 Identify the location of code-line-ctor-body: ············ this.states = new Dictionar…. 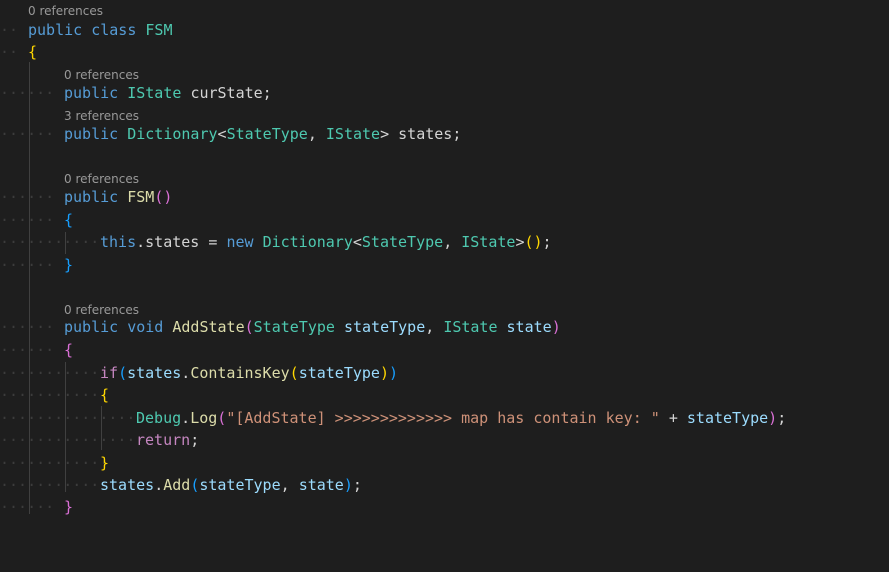
(444, 242).